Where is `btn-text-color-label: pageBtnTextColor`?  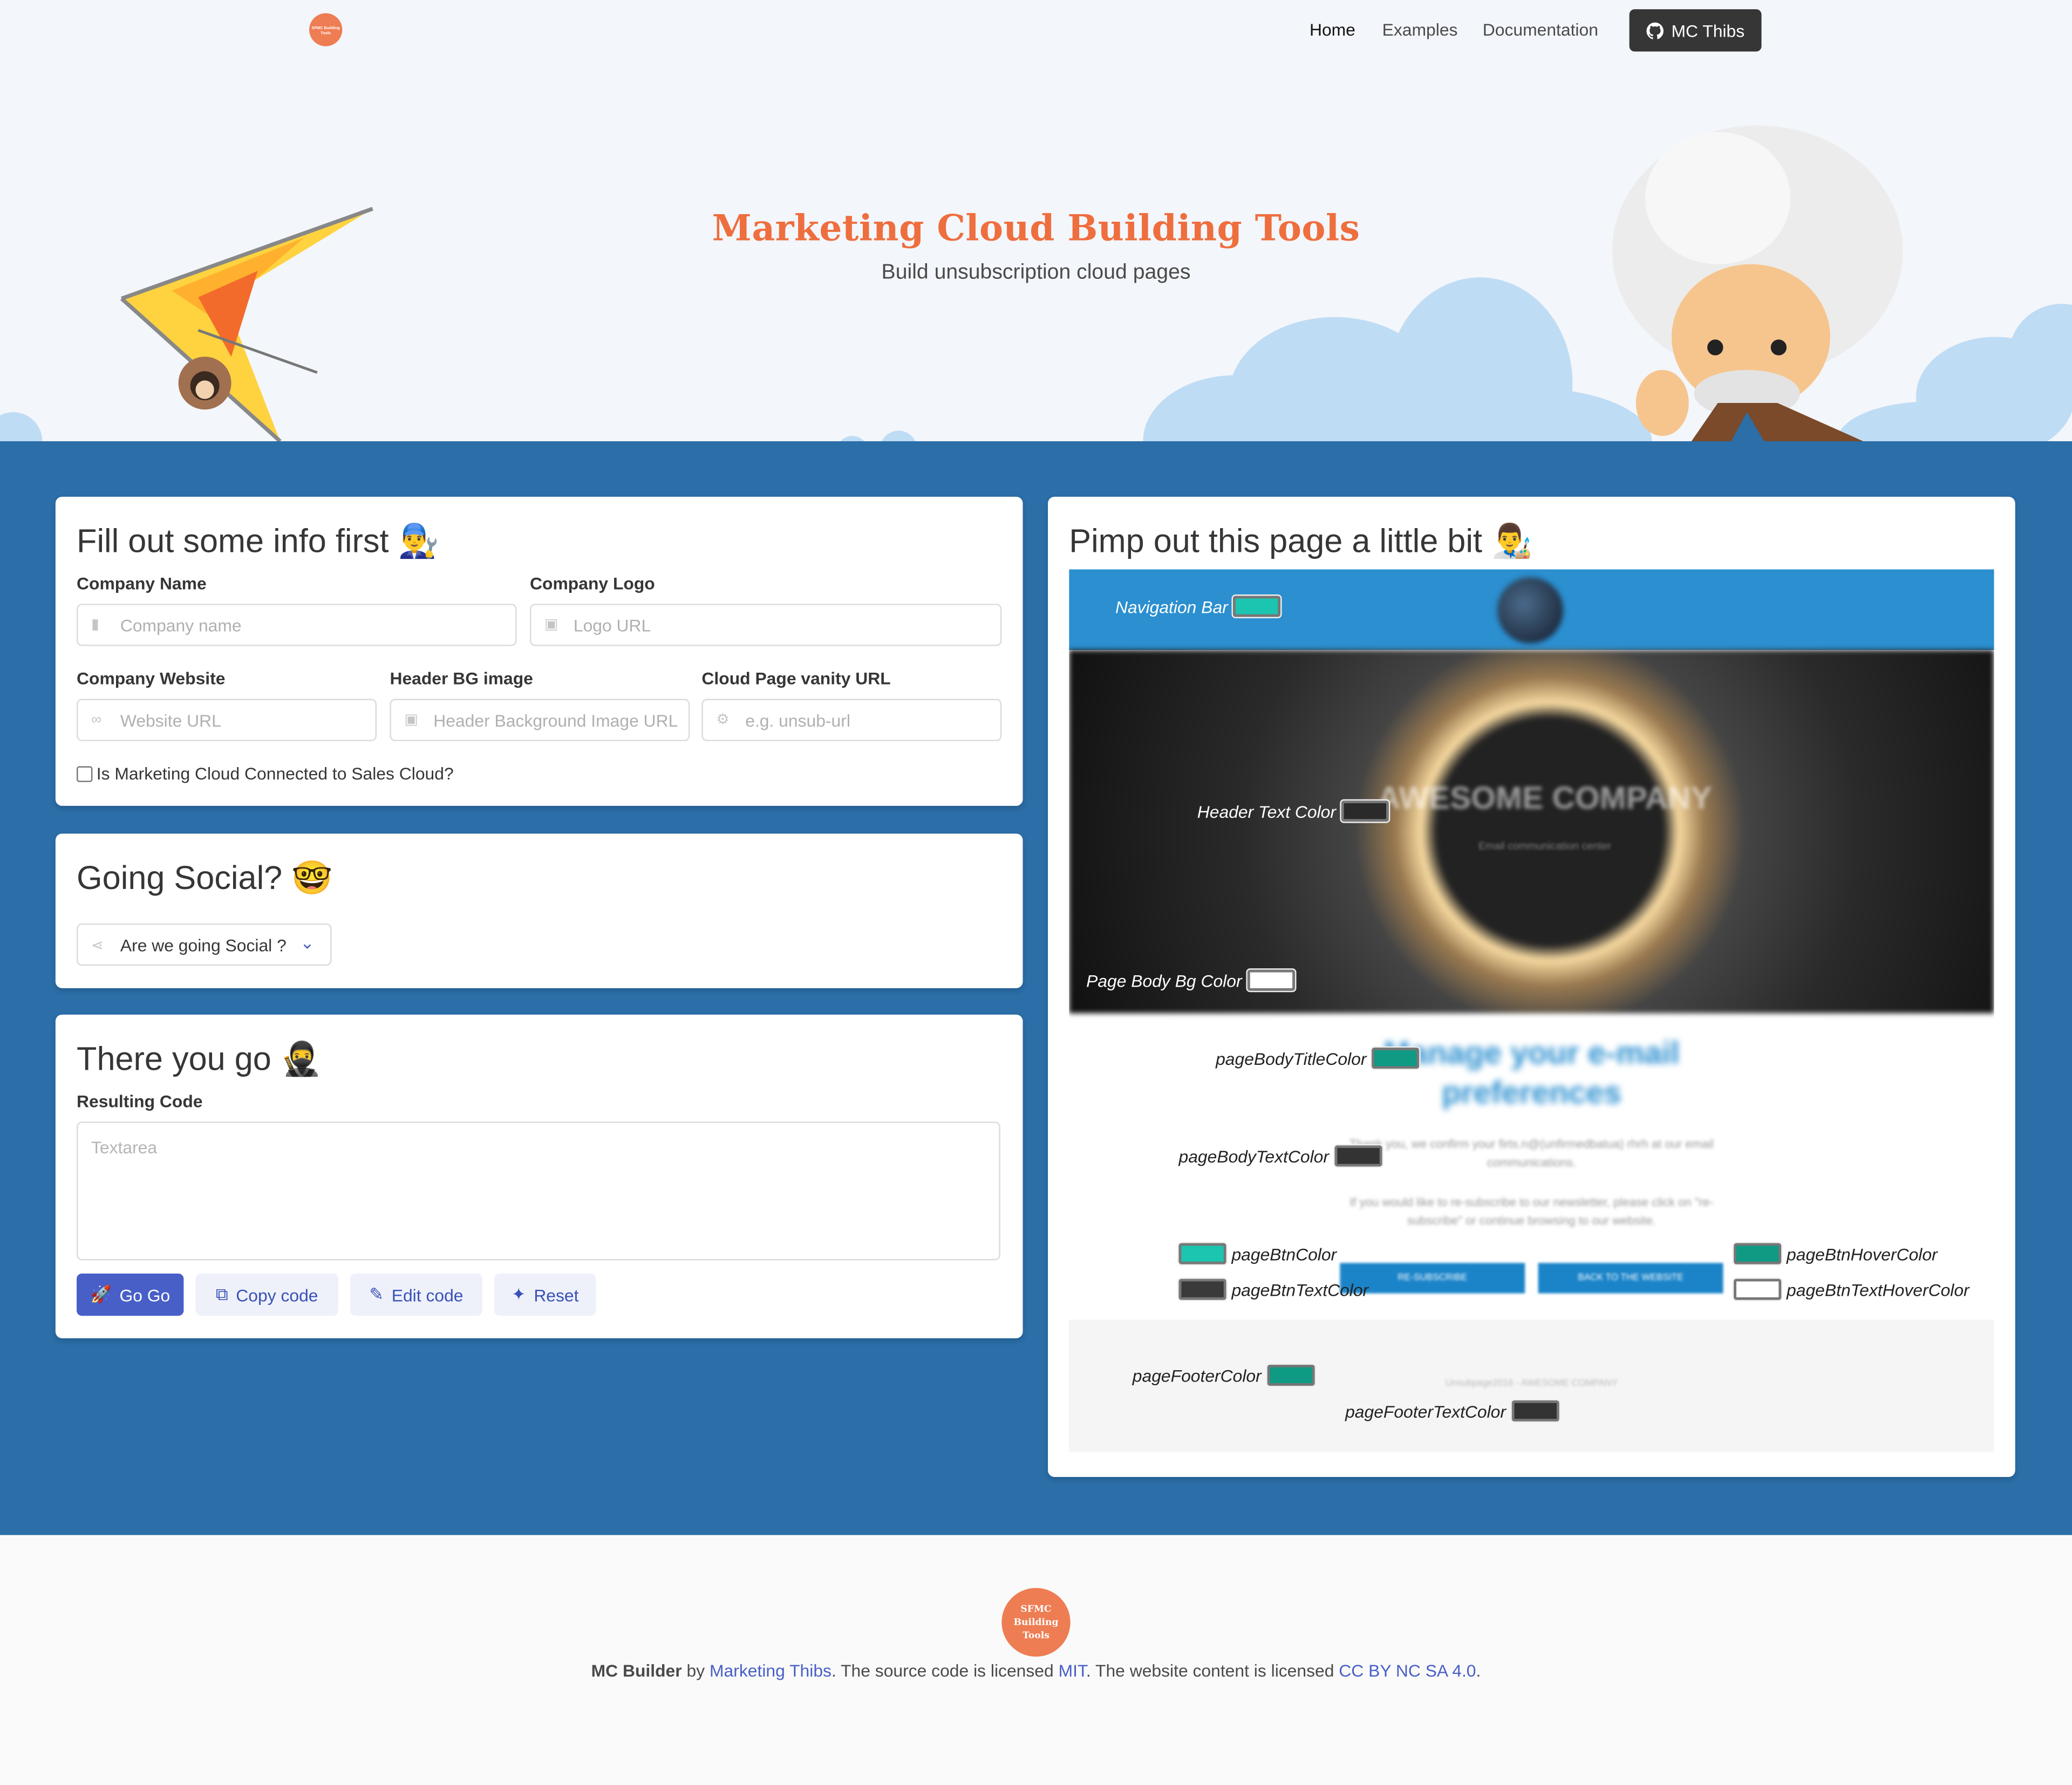 btn-text-color-label: pageBtnTextColor is located at coordinates (1300, 1289).